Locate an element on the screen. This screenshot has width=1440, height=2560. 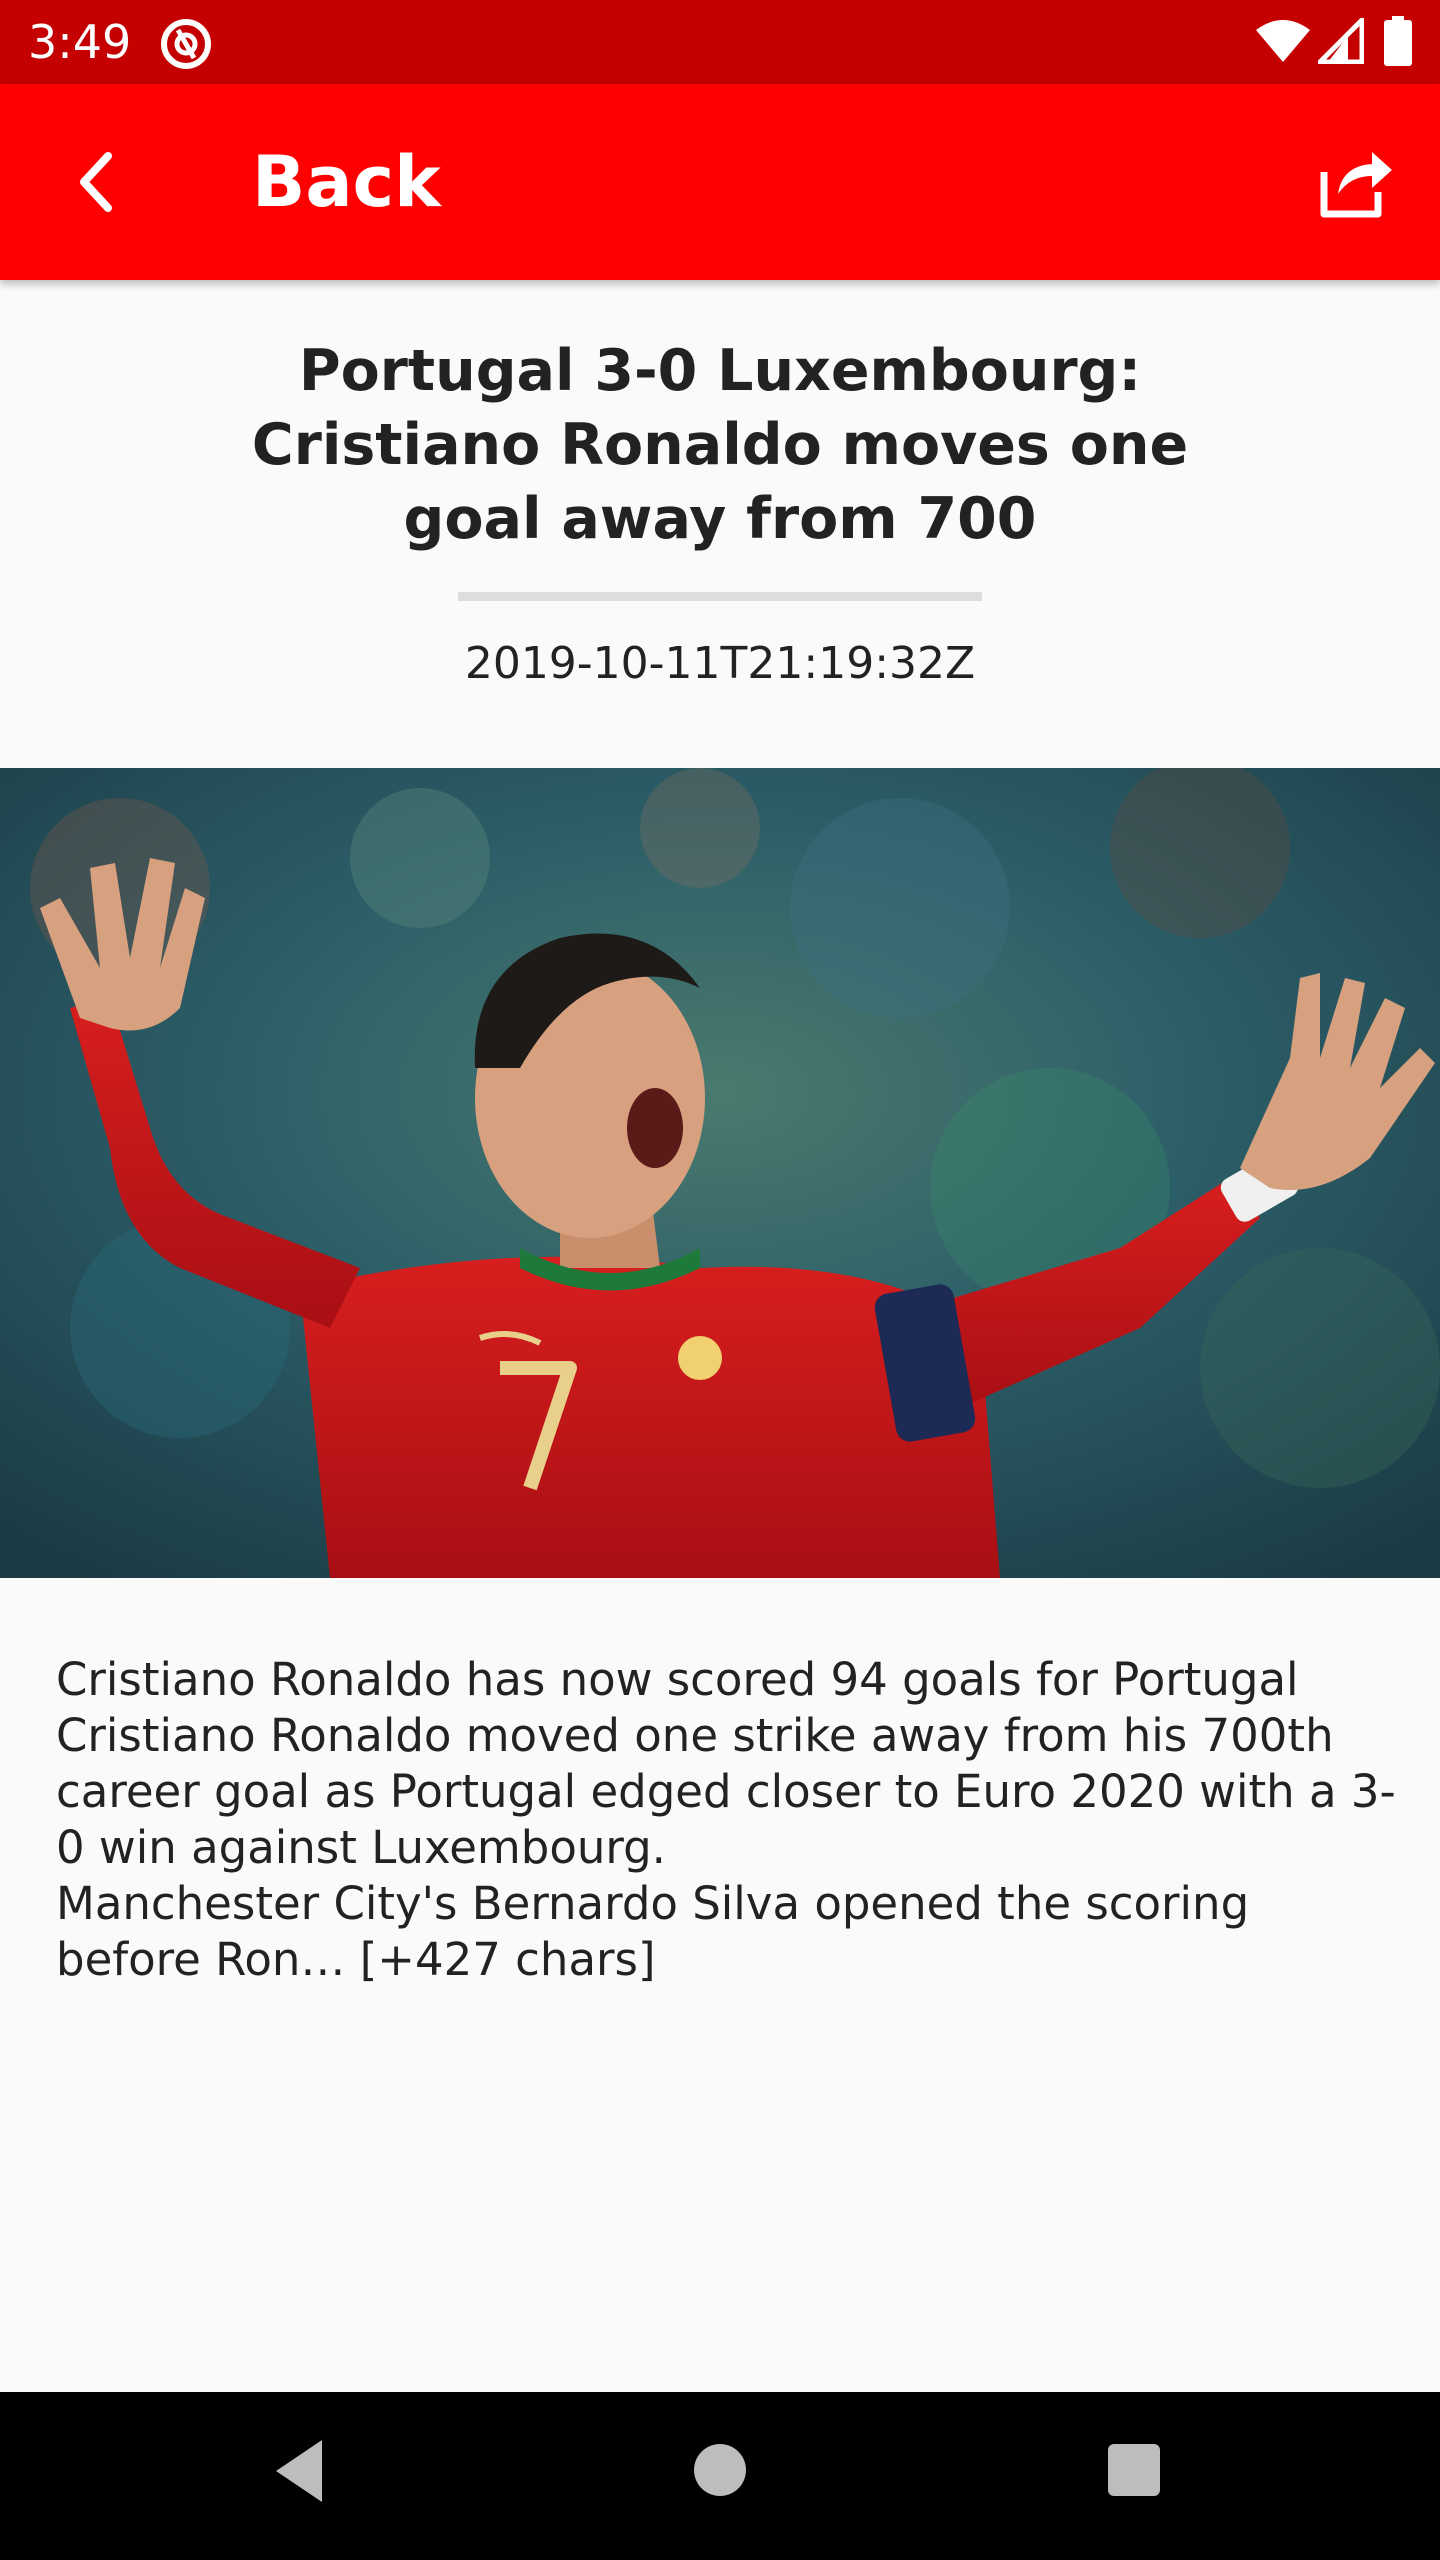
status-time: 3:49 is located at coordinates (80, 42).